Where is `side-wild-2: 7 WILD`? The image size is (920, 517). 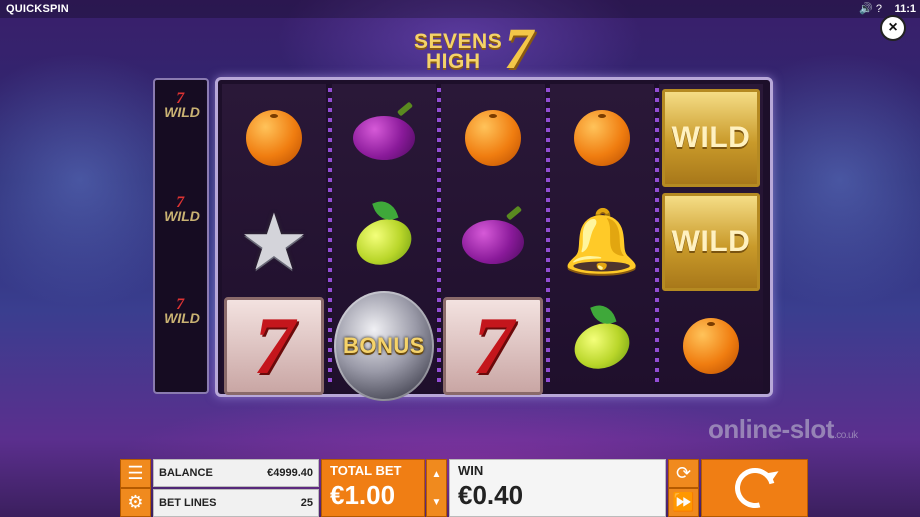
side-wild-2: 7 WILD is located at coordinates (182, 216).